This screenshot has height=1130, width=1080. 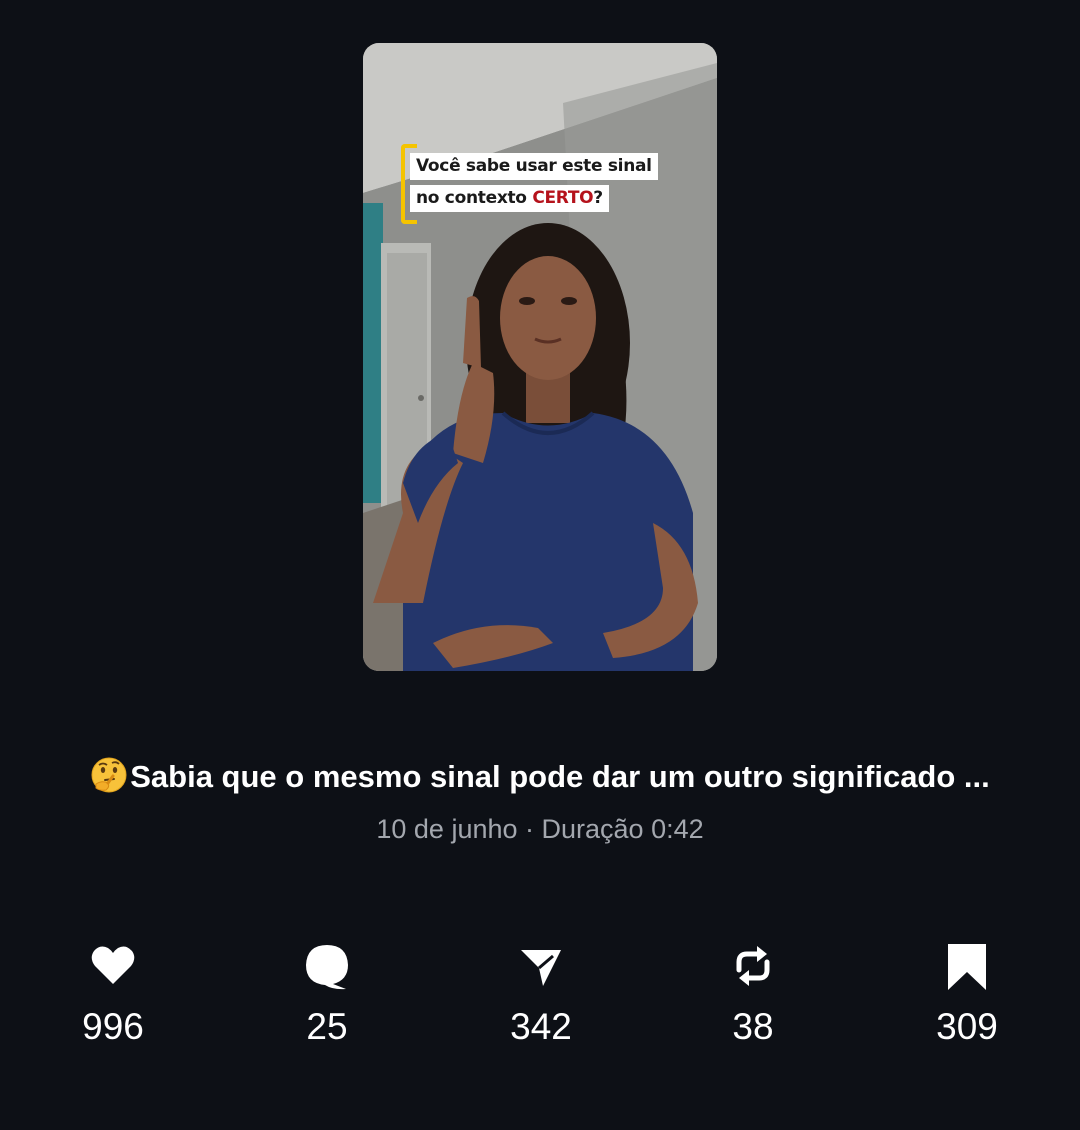 What do you see at coordinates (327, 994) in the screenshot?
I see `comments-stat: 25` at bounding box center [327, 994].